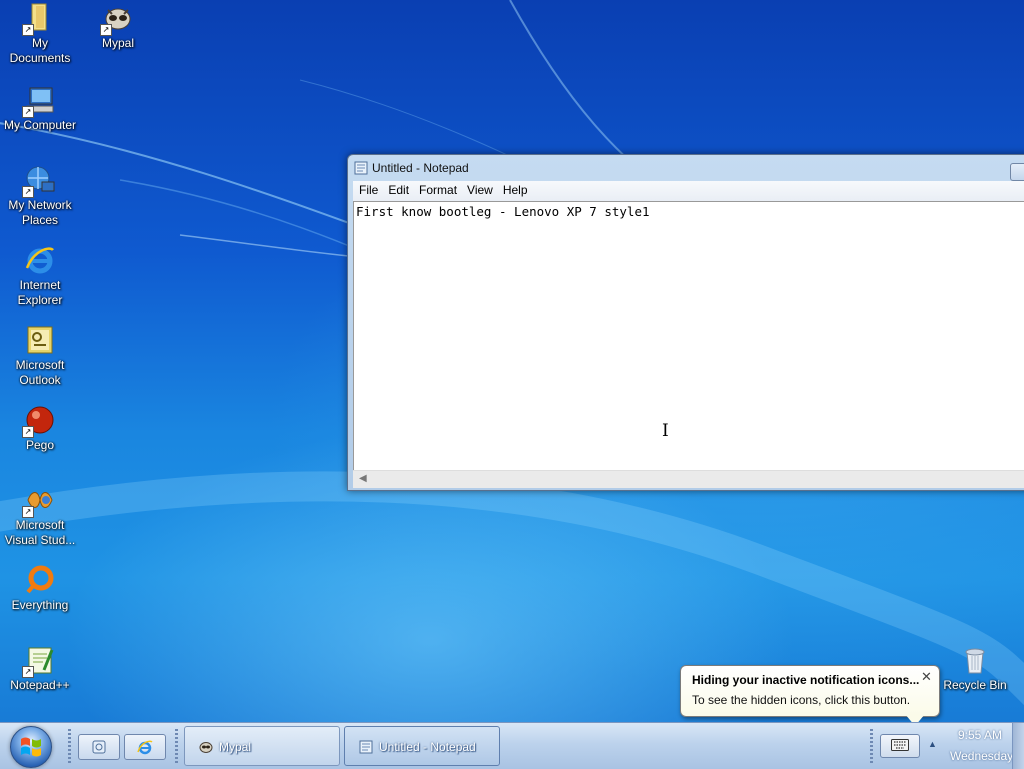 The image size is (1024, 769). I want to click on desktop-icon-my-network-places: ↗ My Network Places, so click(40, 196).